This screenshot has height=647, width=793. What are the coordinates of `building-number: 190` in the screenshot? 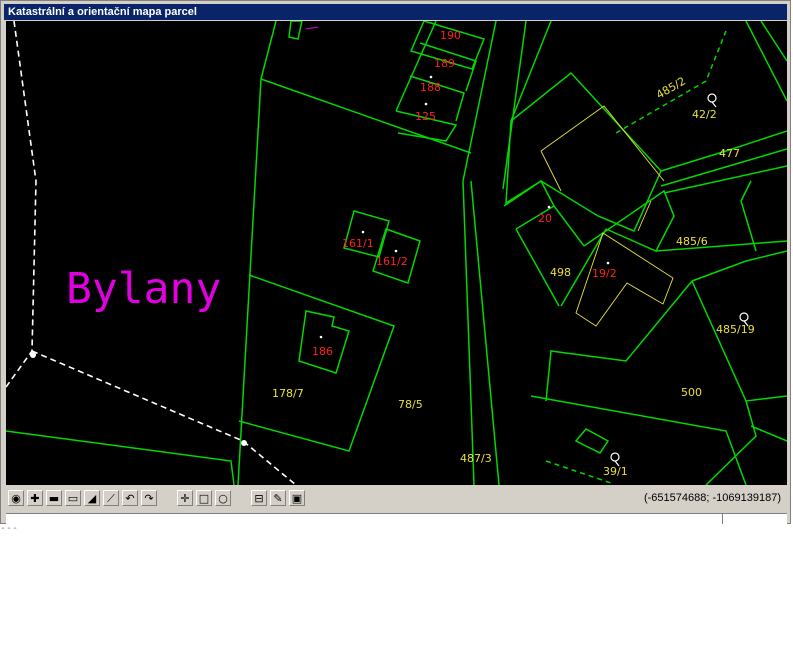 It's located at (450, 35).